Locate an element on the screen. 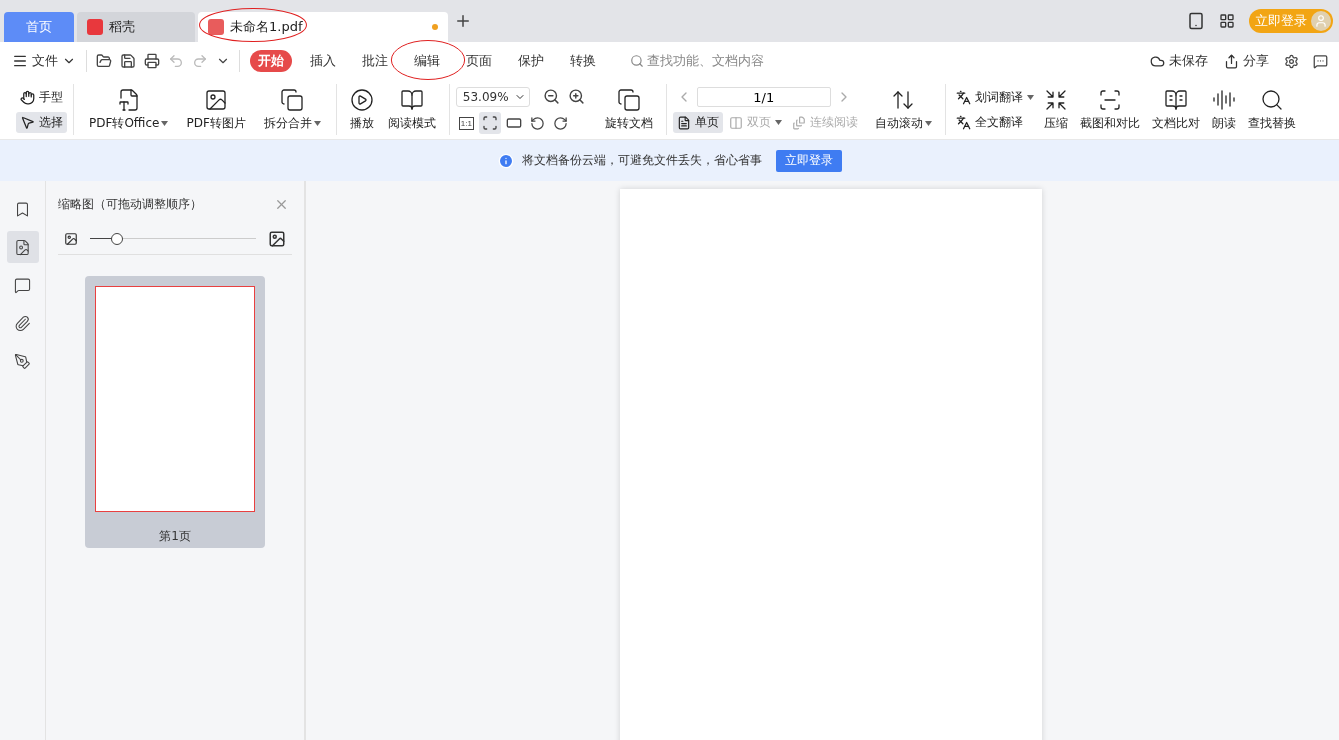  grid-icon is located at coordinates (1227, 21).